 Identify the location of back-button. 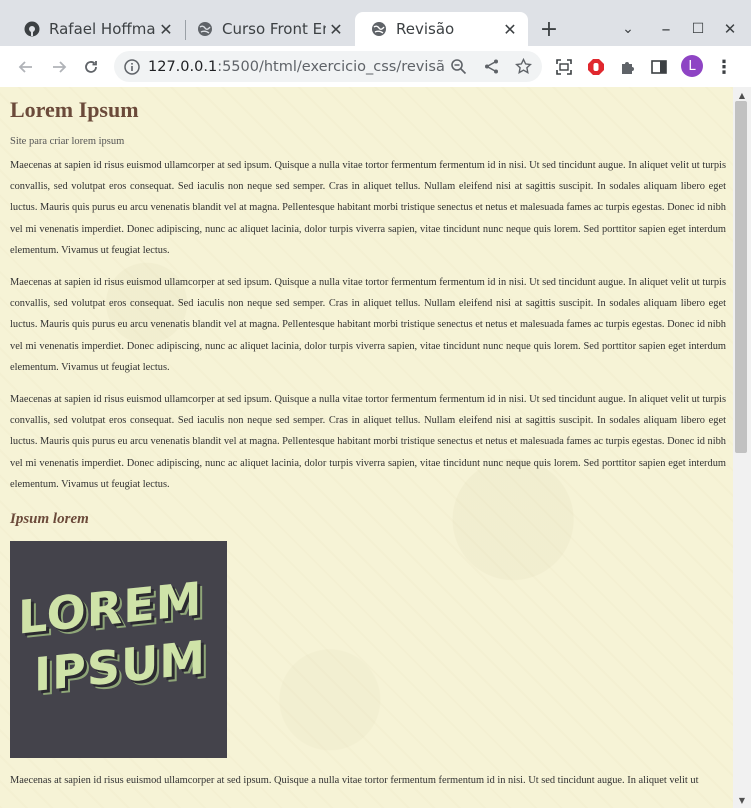
(26, 67).